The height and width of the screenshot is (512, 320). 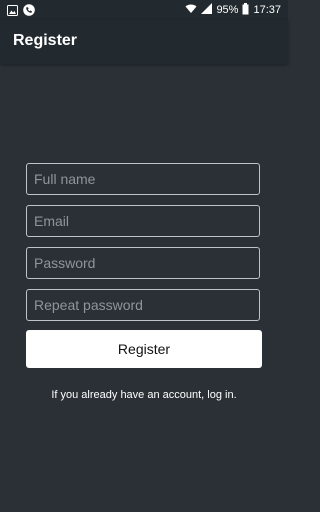 I want to click on status-right-icons: 95% 17:37, so click(x=233, y=10).